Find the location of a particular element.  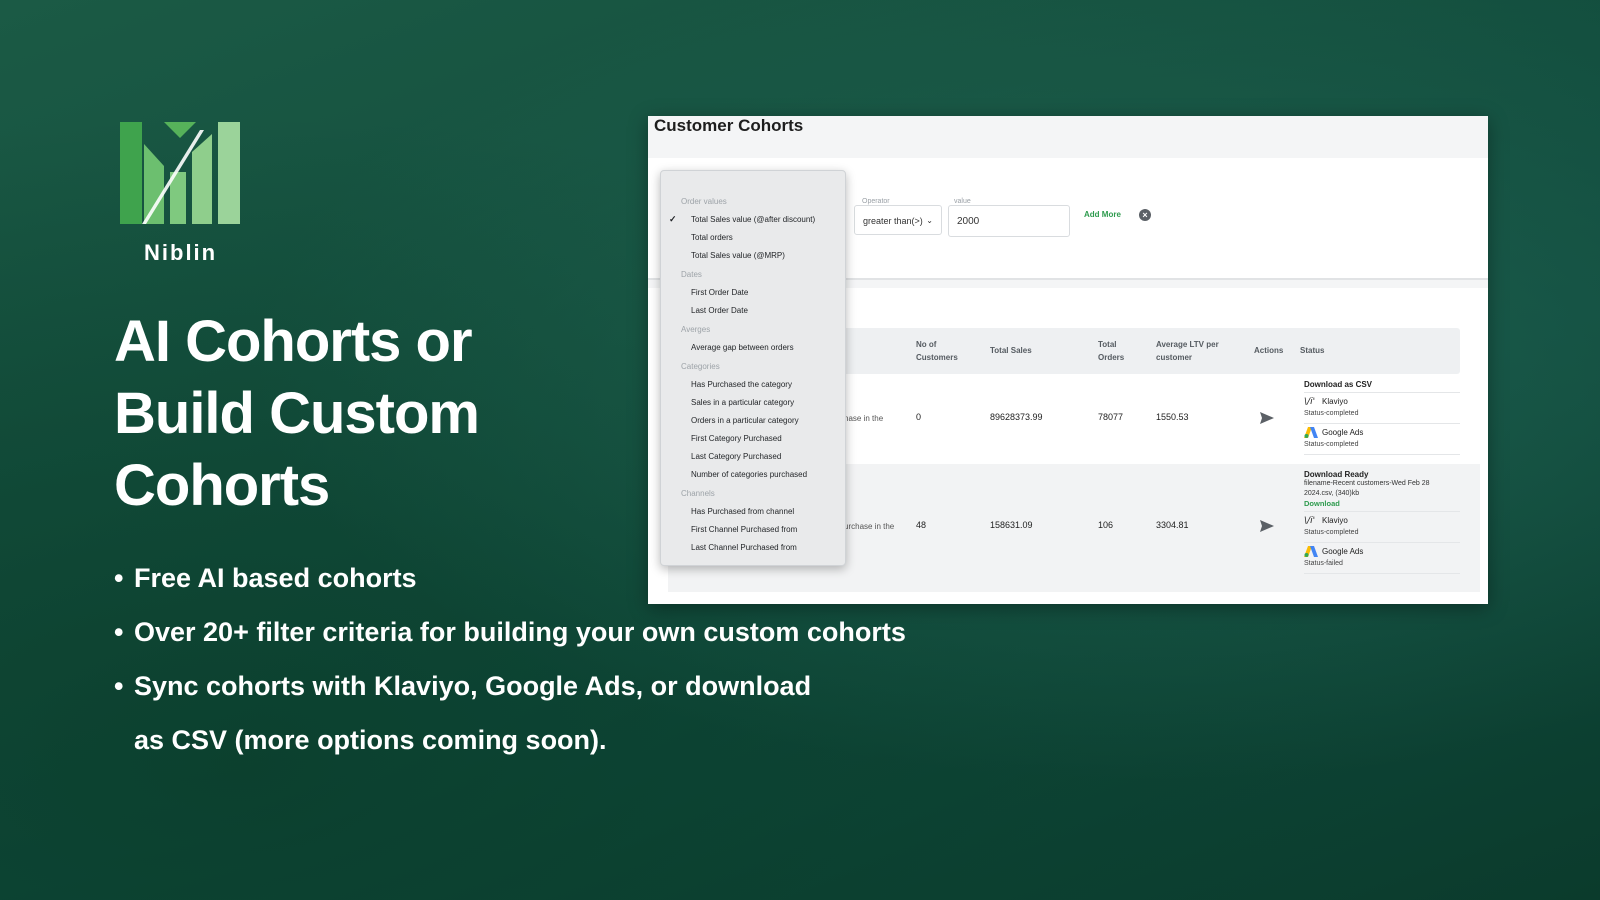

header-total-sales: Total Sales is located at coordinates (1011, 350).